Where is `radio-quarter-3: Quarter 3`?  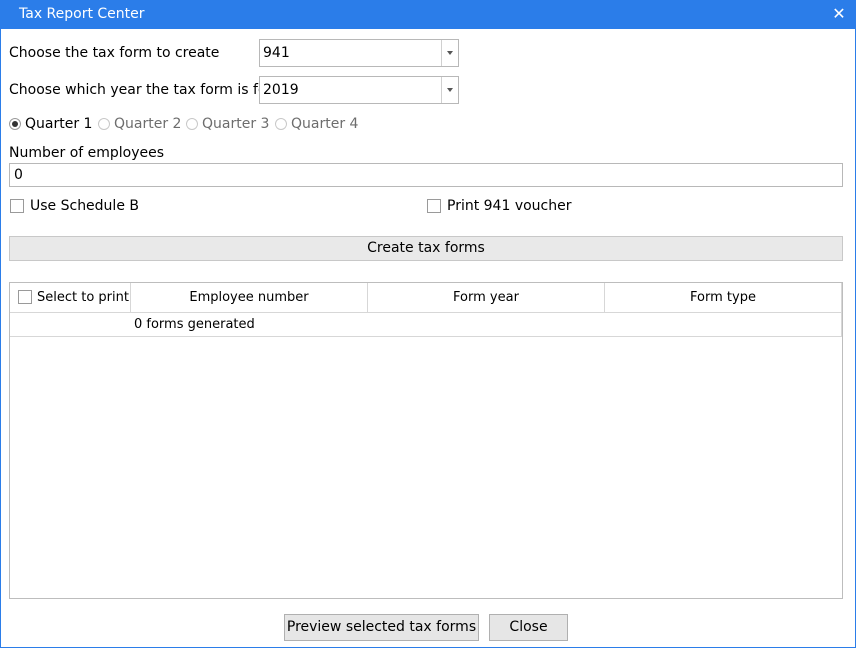 radio-quarter-3: Quarter 3 is located at coordinates (227, 124).